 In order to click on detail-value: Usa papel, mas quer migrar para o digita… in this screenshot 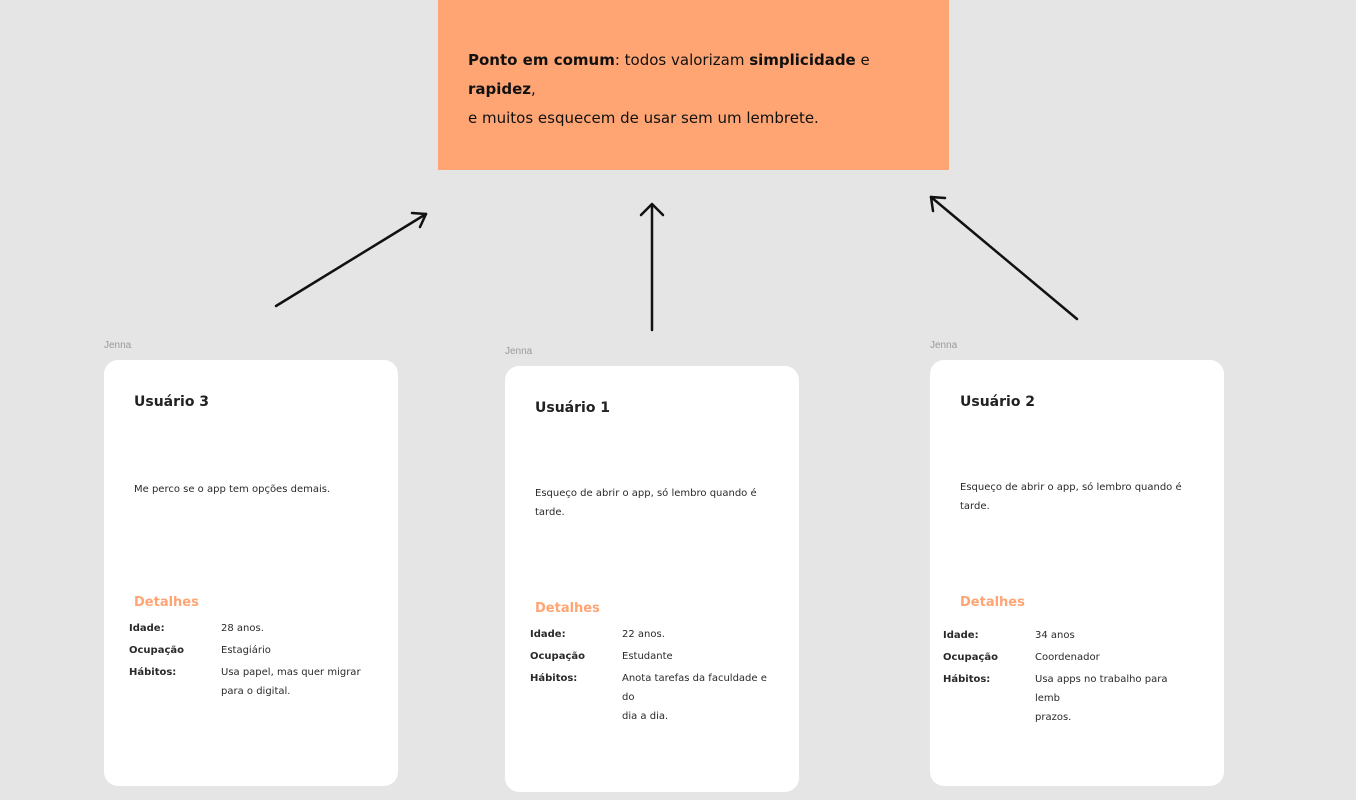, I will do `click(291, 682)`.